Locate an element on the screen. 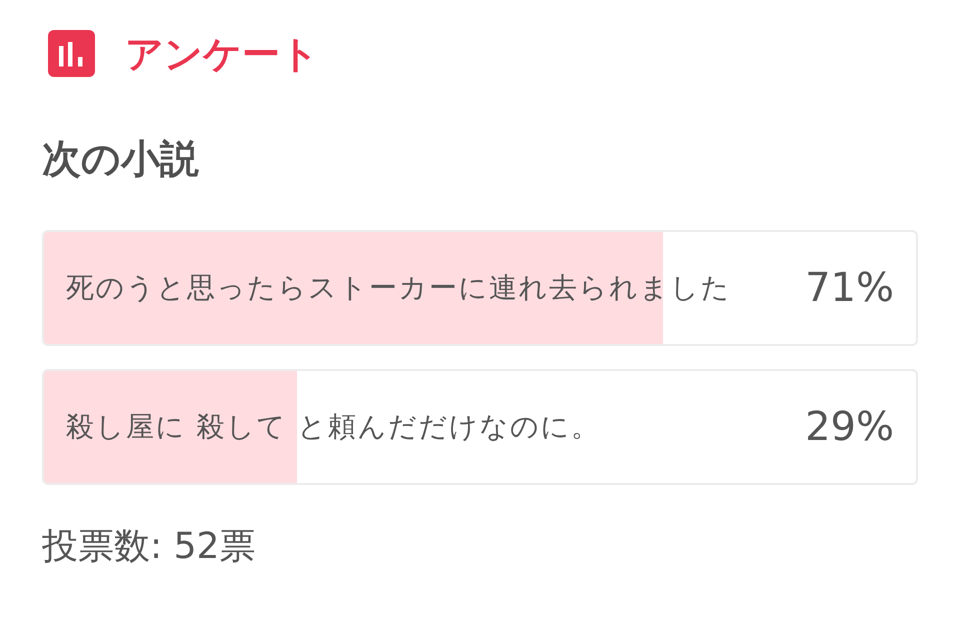  option-percent: 29% is located at coordinates (849, 427).